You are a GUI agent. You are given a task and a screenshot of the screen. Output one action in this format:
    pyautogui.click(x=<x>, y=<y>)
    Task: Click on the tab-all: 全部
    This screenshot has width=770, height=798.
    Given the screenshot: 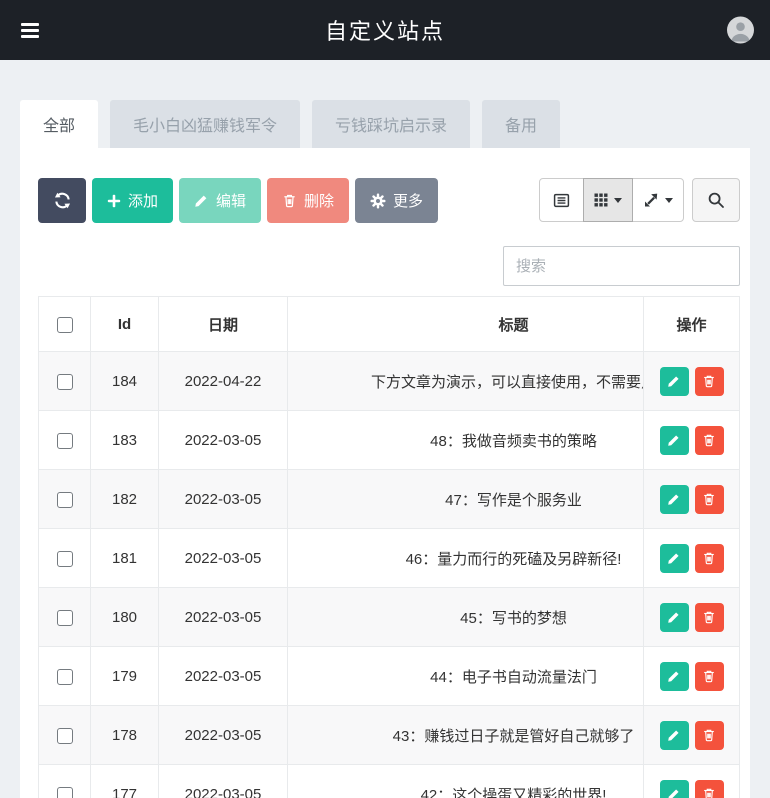 What is the action you would take?
    pyautogui.click(x=59, y=124)
    